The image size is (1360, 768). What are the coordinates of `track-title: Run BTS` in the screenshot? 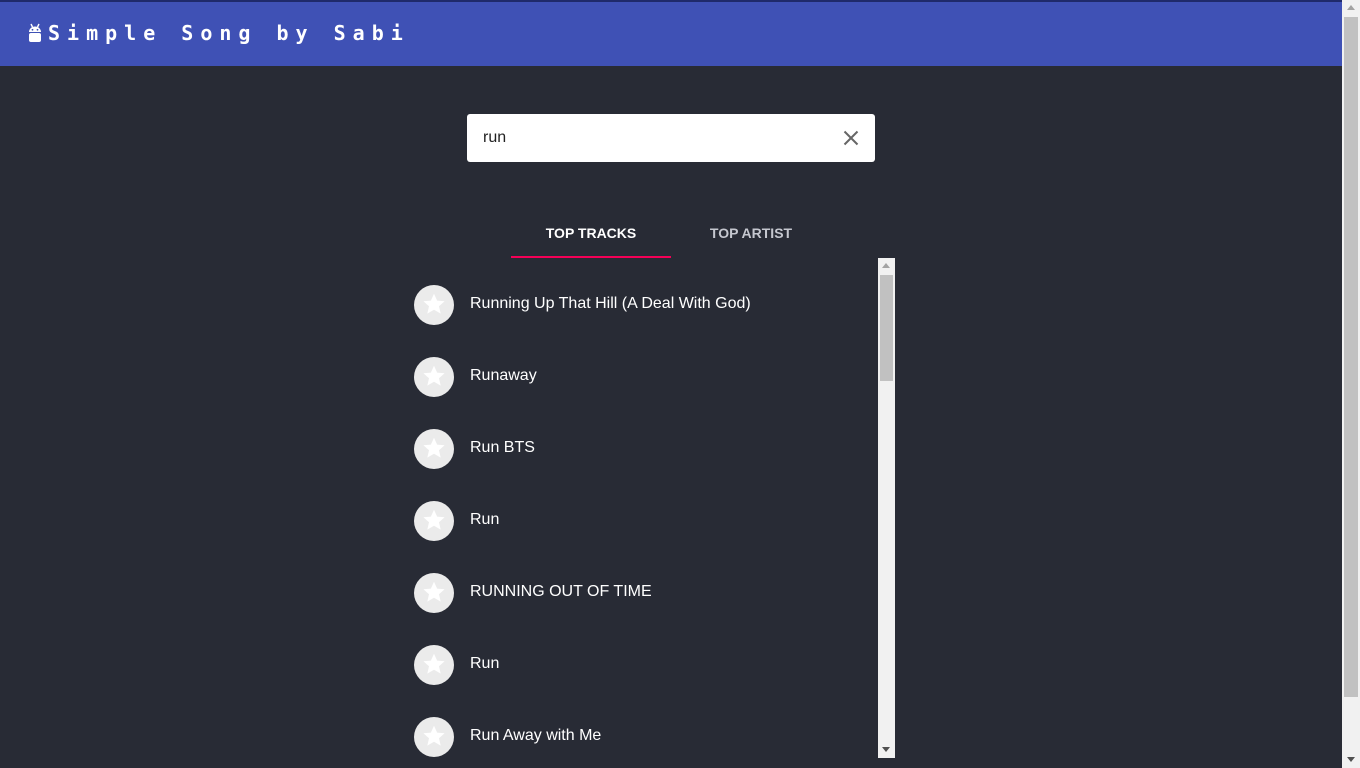 It's located at (502, 447).